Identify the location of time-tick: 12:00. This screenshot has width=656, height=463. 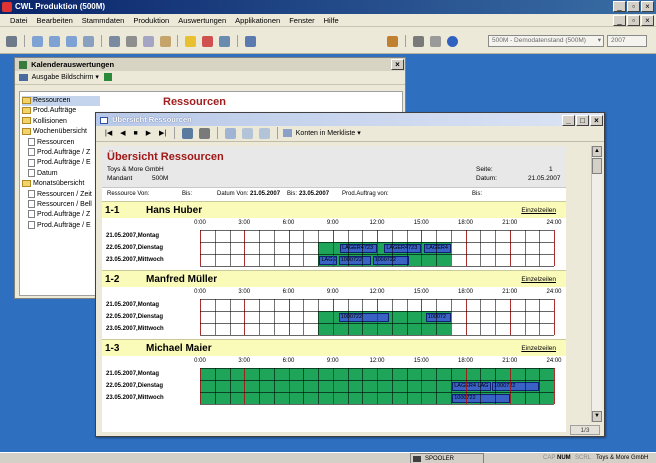
(377, 361).